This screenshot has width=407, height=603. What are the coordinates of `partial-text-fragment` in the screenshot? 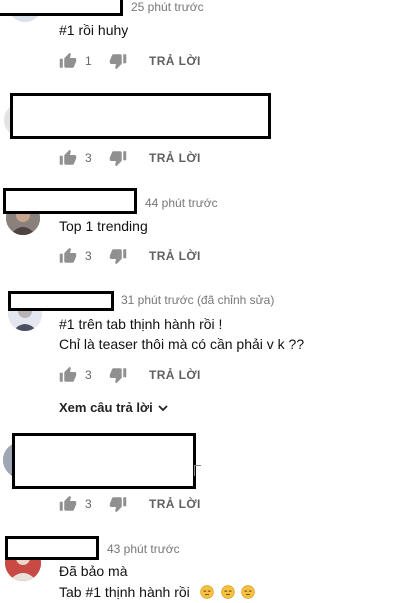 It's located at (197, 470).